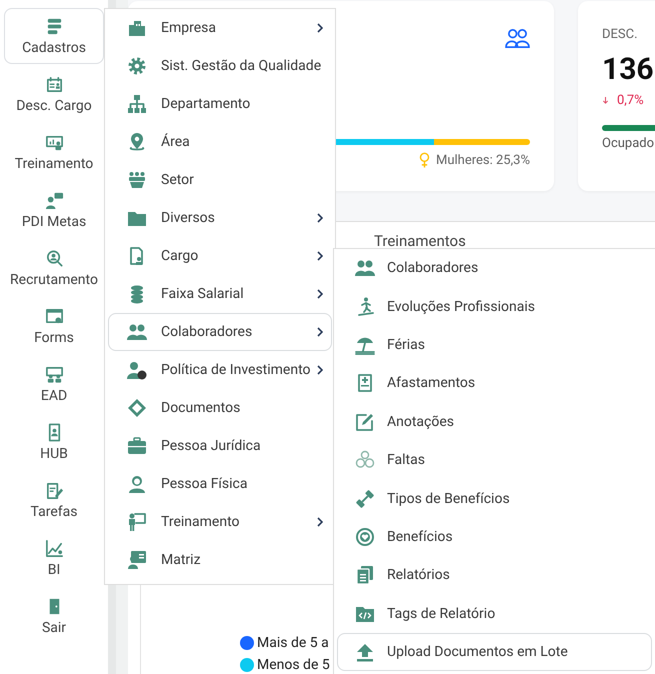 The width and height of the screenshot is (655, 674). Describe the element at coordinates (137, 370) in the screenshot. I see `person-coin-icon` at that location.